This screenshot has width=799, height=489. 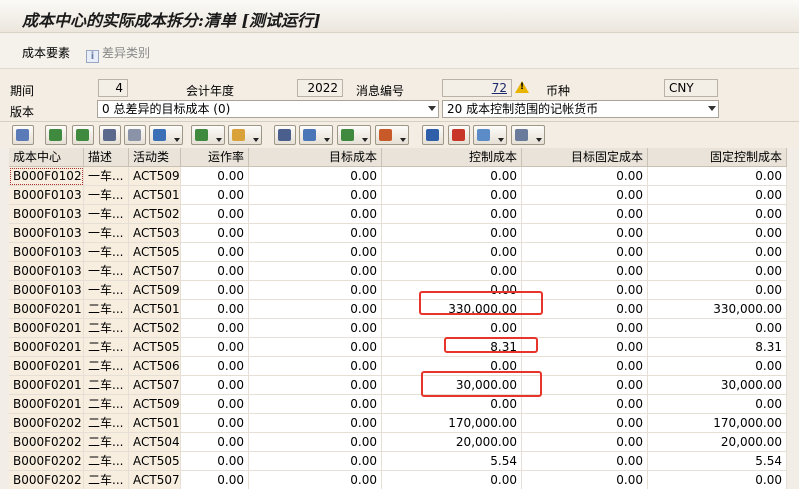 I want to click on find-button, so click(x=110, y=135).